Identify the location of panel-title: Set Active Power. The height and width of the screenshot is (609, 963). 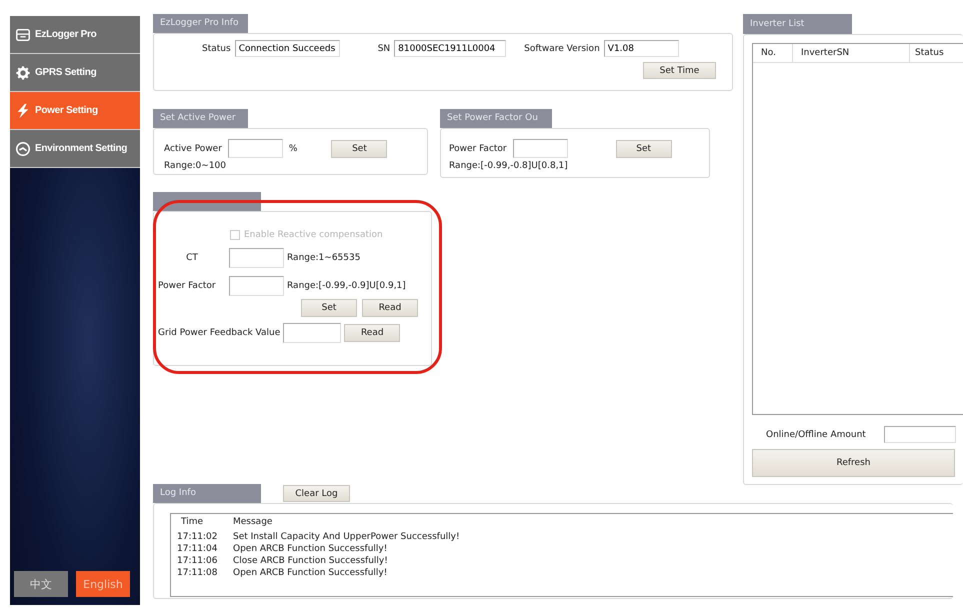
(200, 118).